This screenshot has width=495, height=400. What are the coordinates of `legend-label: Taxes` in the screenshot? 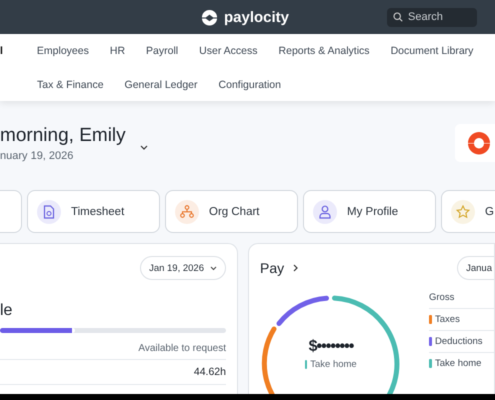 It's located at (447, 319).